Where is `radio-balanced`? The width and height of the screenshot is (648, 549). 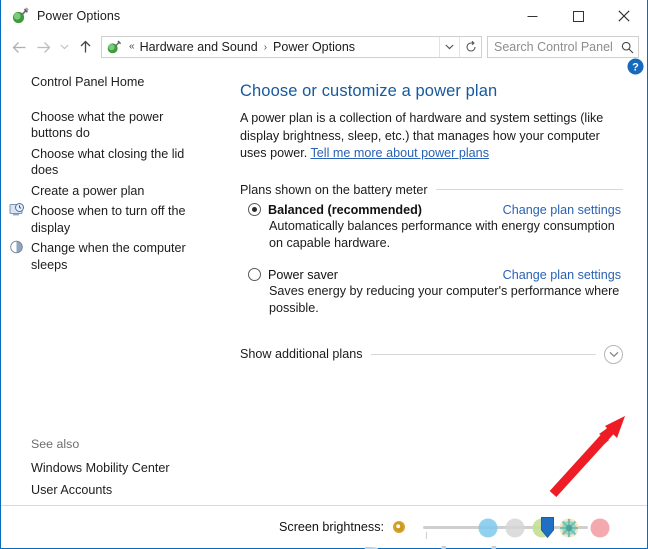 radio-balanced is located at coordinates (254, 209).